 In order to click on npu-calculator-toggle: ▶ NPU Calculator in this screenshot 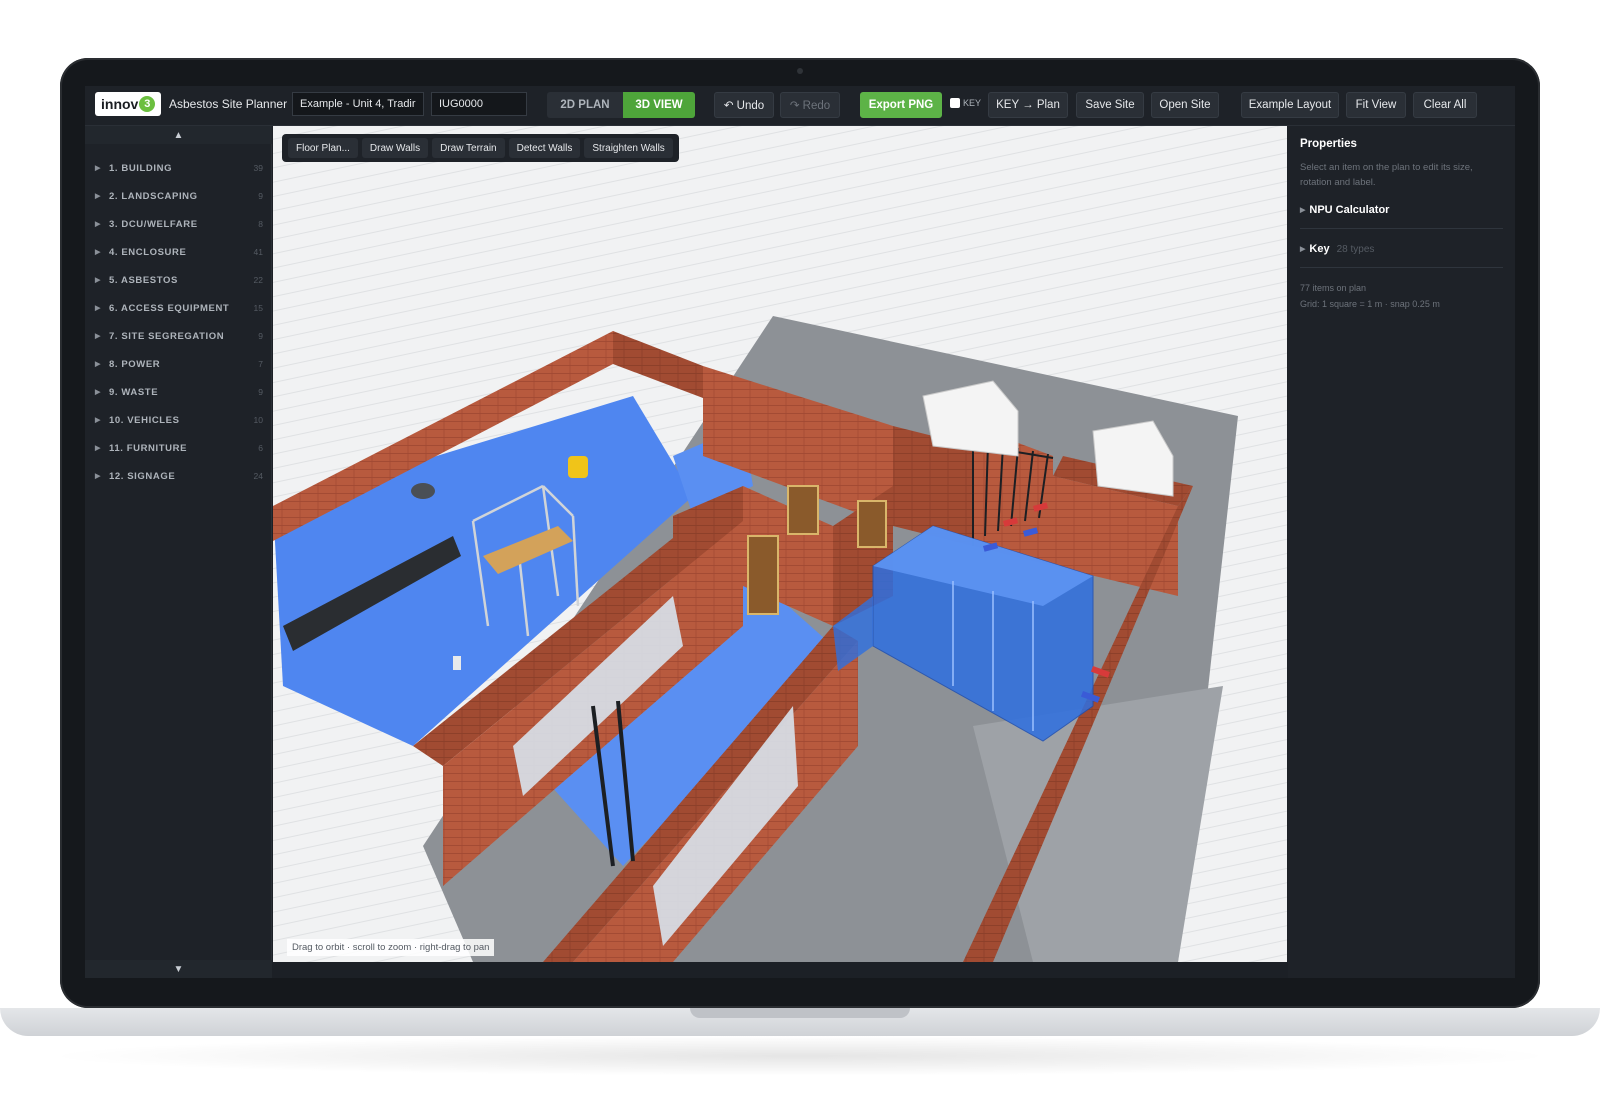, I will do `click(1401, 216)`.